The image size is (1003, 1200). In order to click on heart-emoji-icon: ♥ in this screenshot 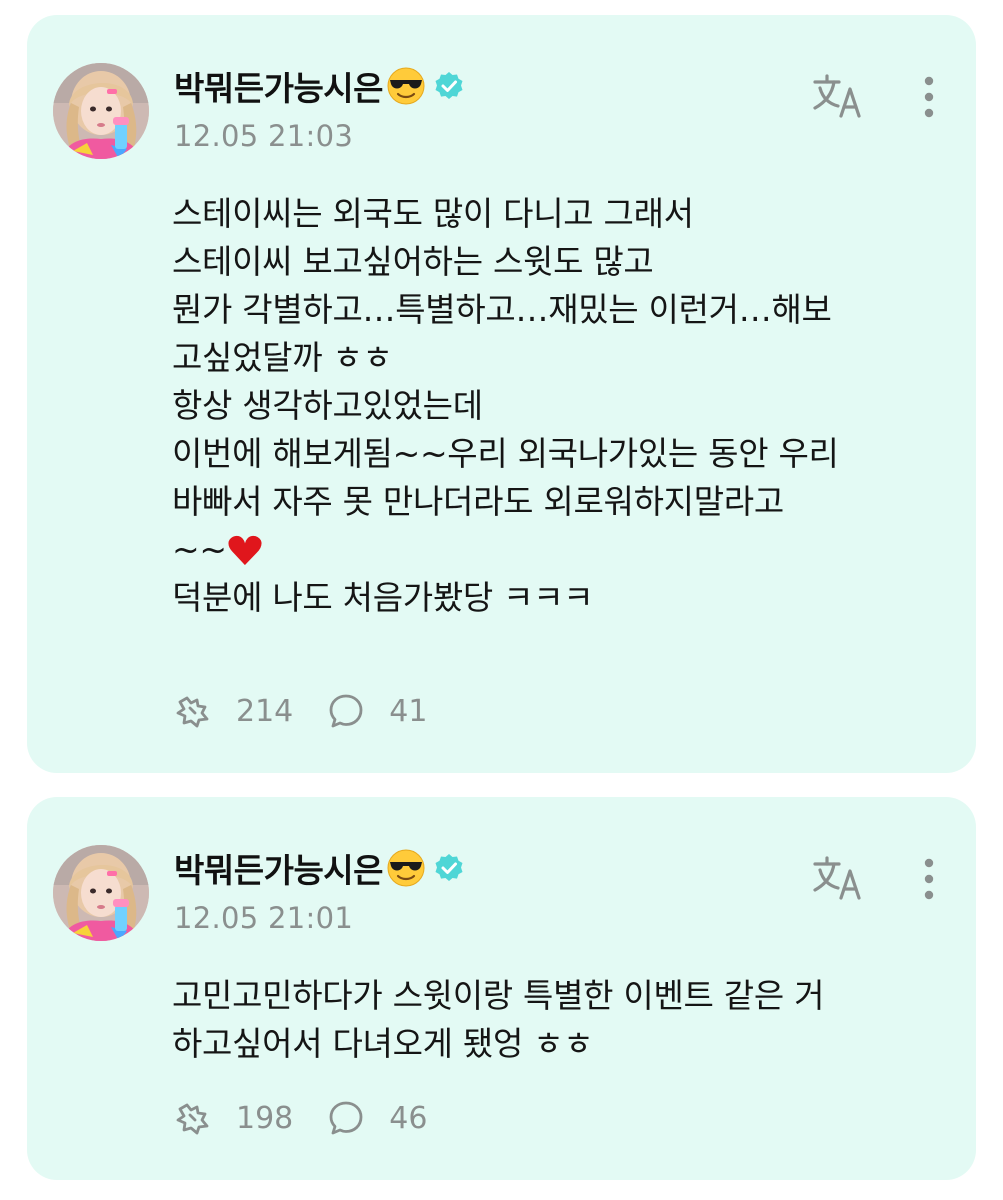, I will do `click(244, 552)`.